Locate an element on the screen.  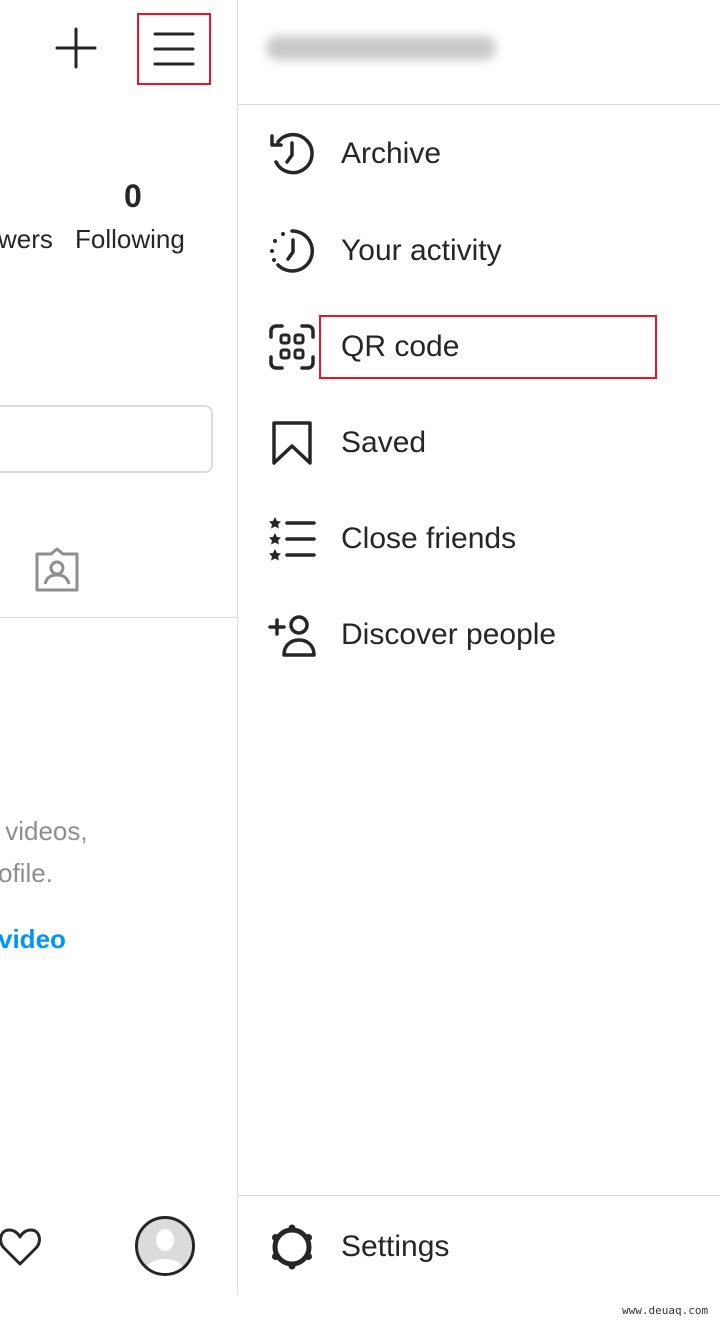
tabs-divider is located at coordinates (118, 617).